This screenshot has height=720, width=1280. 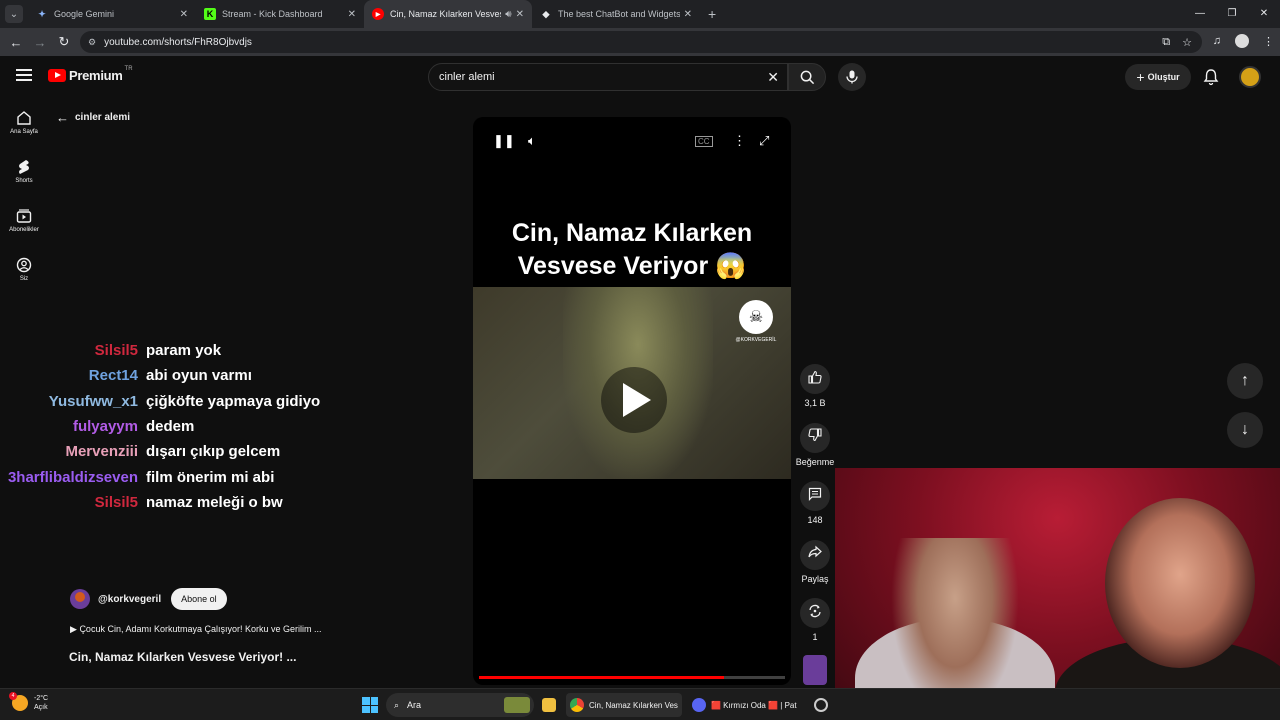 I want to click on sidebar-item-label: Shorts, so click(x=24, y=181).